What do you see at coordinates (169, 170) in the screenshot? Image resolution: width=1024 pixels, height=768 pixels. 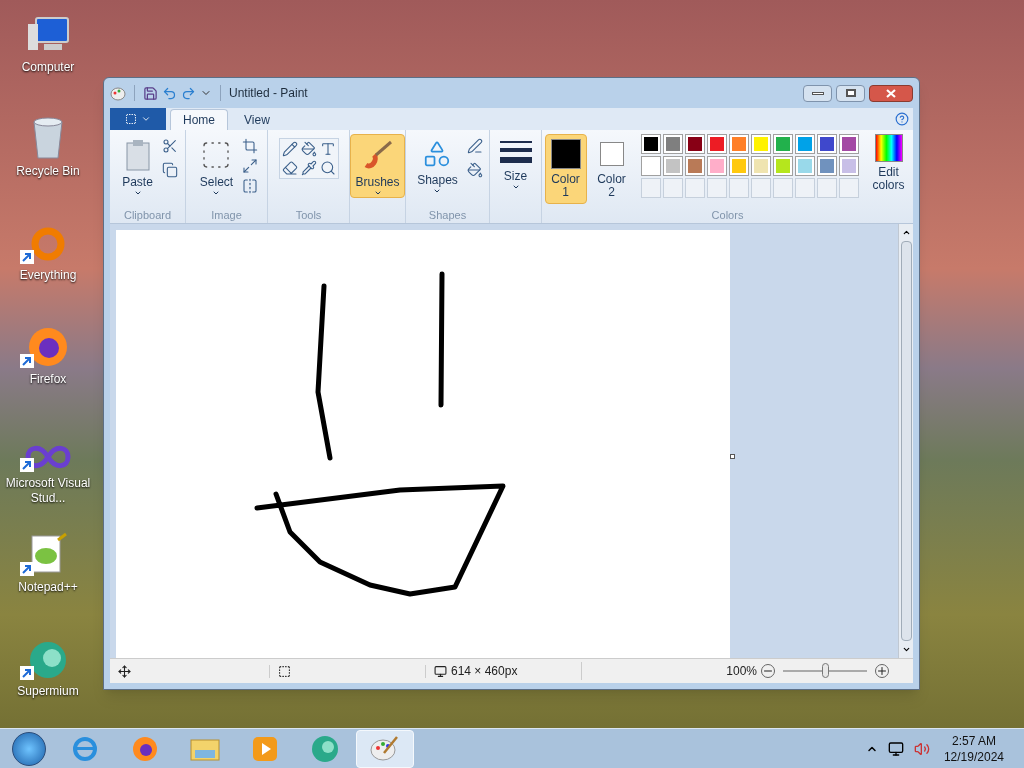 I see `copy-icon` at bounding box center [169, 170].